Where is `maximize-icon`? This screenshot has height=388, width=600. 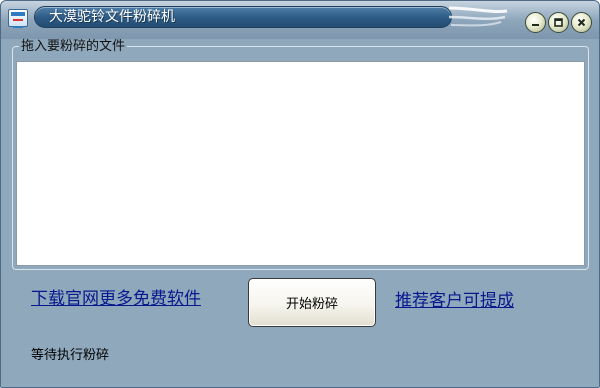
maximize-icon is located at coordinates (558, 22).